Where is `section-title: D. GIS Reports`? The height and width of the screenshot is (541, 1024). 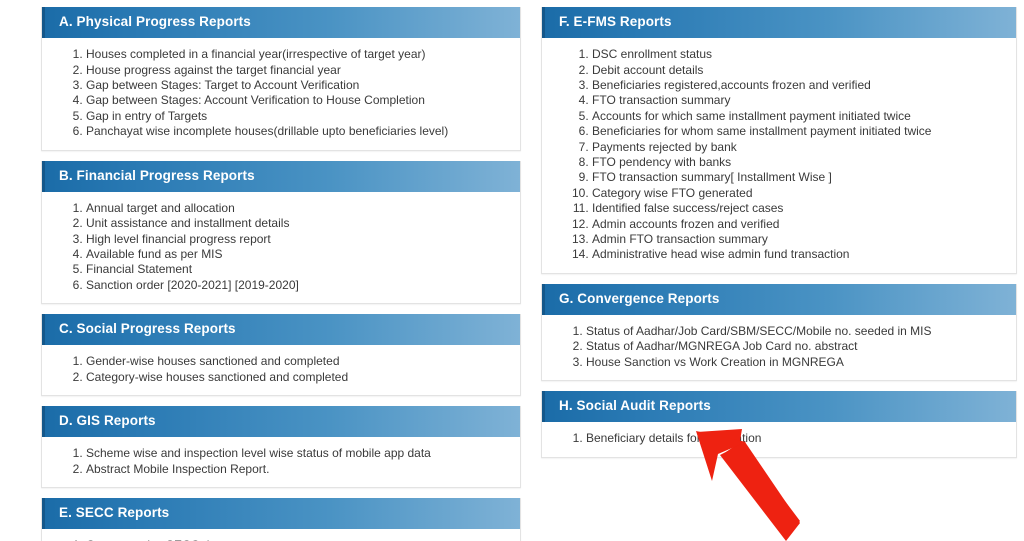 section-title: D. GIS Reports is located at coordinates (107, 421).